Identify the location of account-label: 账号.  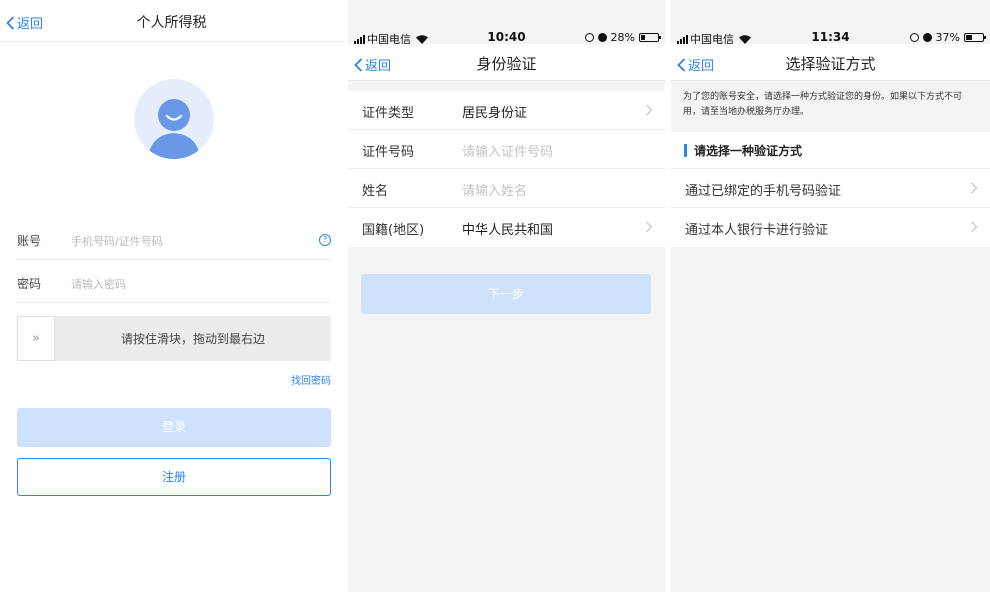
(29, 241).